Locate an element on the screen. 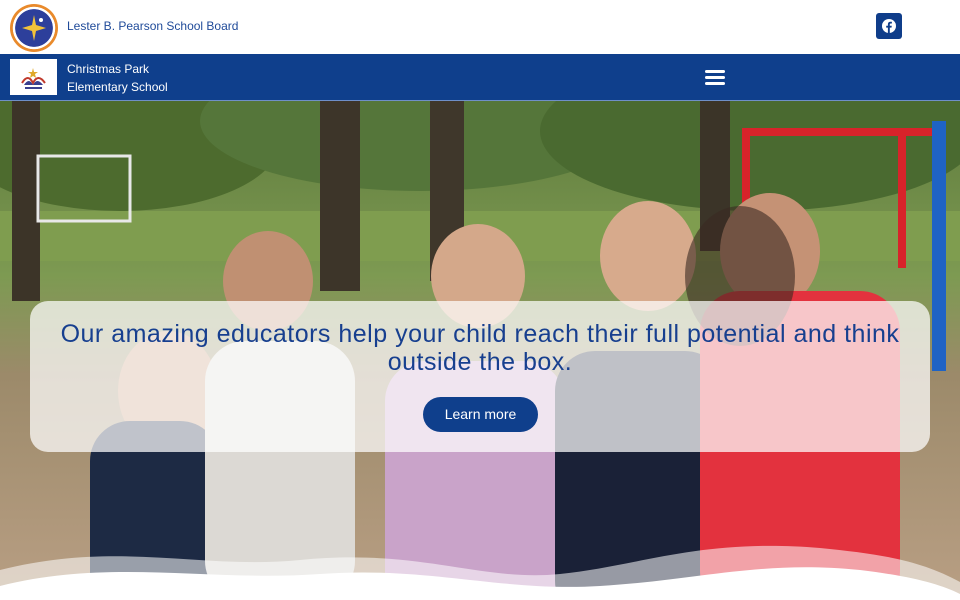  board-logo-icon is located at coordinates (34, 28).